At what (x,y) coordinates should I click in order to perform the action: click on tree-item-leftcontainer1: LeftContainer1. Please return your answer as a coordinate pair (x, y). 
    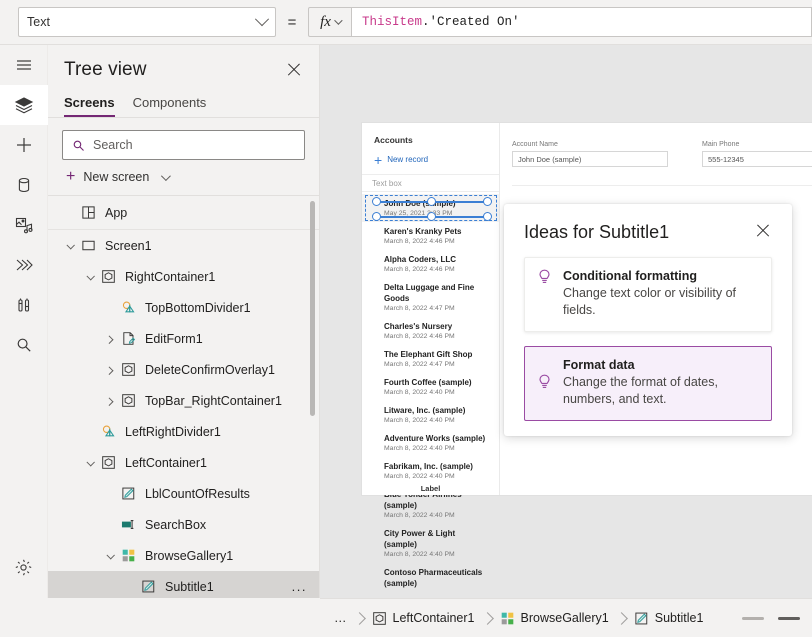
    Looking at the image, I should click on (183, 462).